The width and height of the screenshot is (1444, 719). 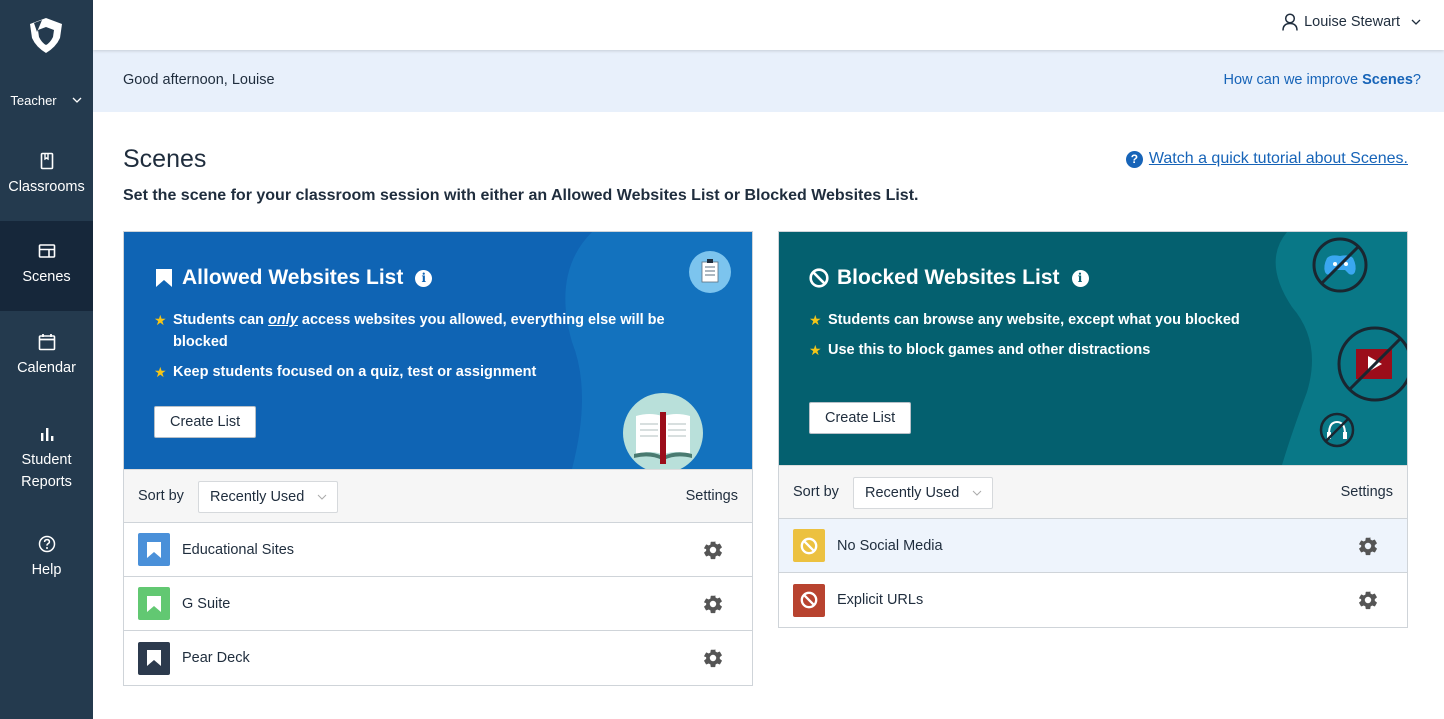 What do you see at coordinates (1416, 80) in the screenshot?
I see `feedback-link-suffix: ?` at bounding box center [1416, 80].